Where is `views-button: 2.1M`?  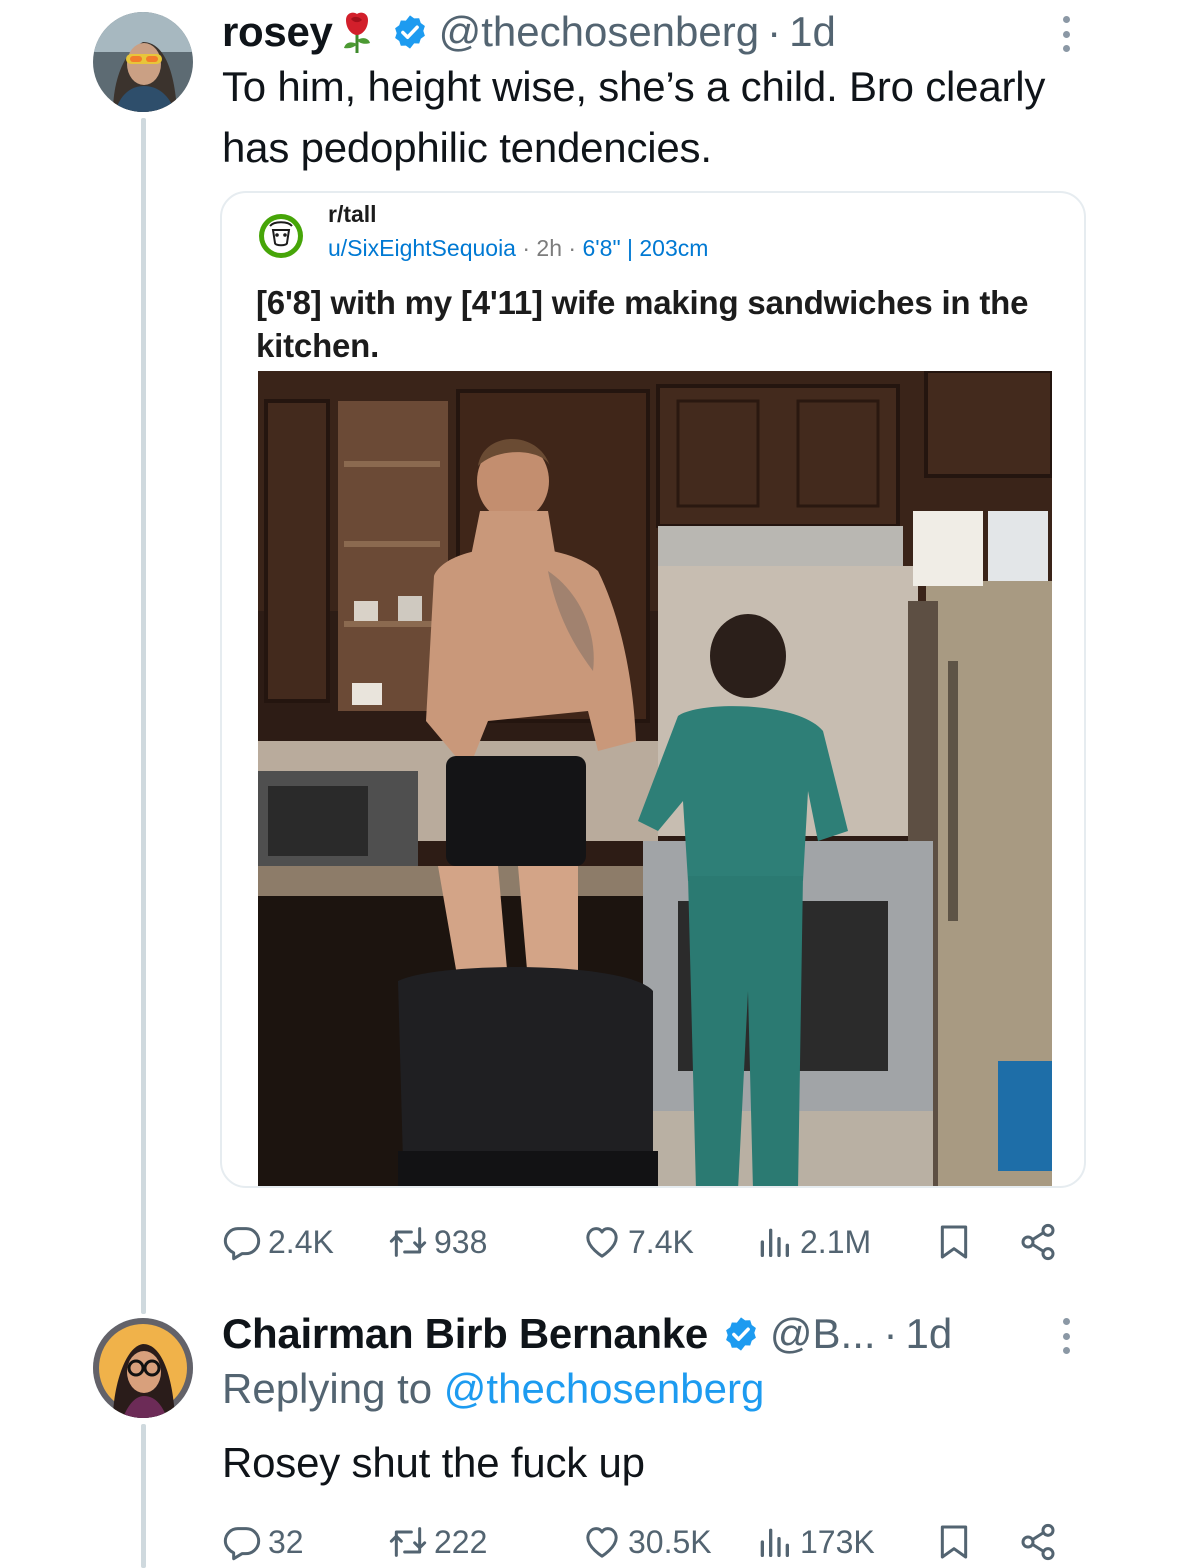 views-button: 2.1M is located at coordinates (812, 1242).